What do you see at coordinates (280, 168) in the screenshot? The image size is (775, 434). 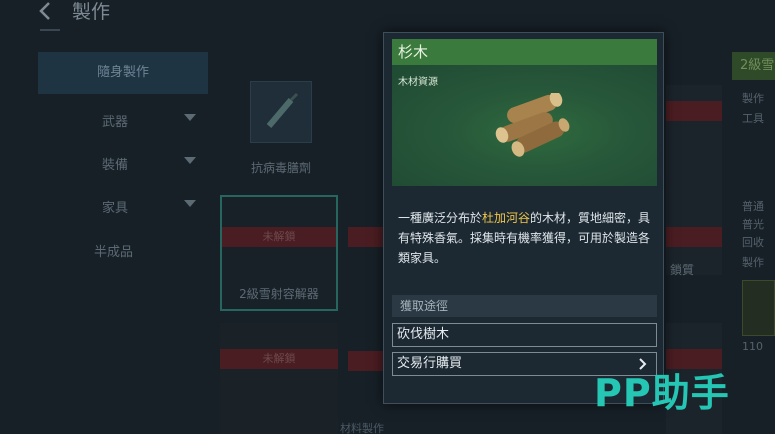 I see `recipe-card-name: 抗病毒膳劑` at bounding box center [280, 168].